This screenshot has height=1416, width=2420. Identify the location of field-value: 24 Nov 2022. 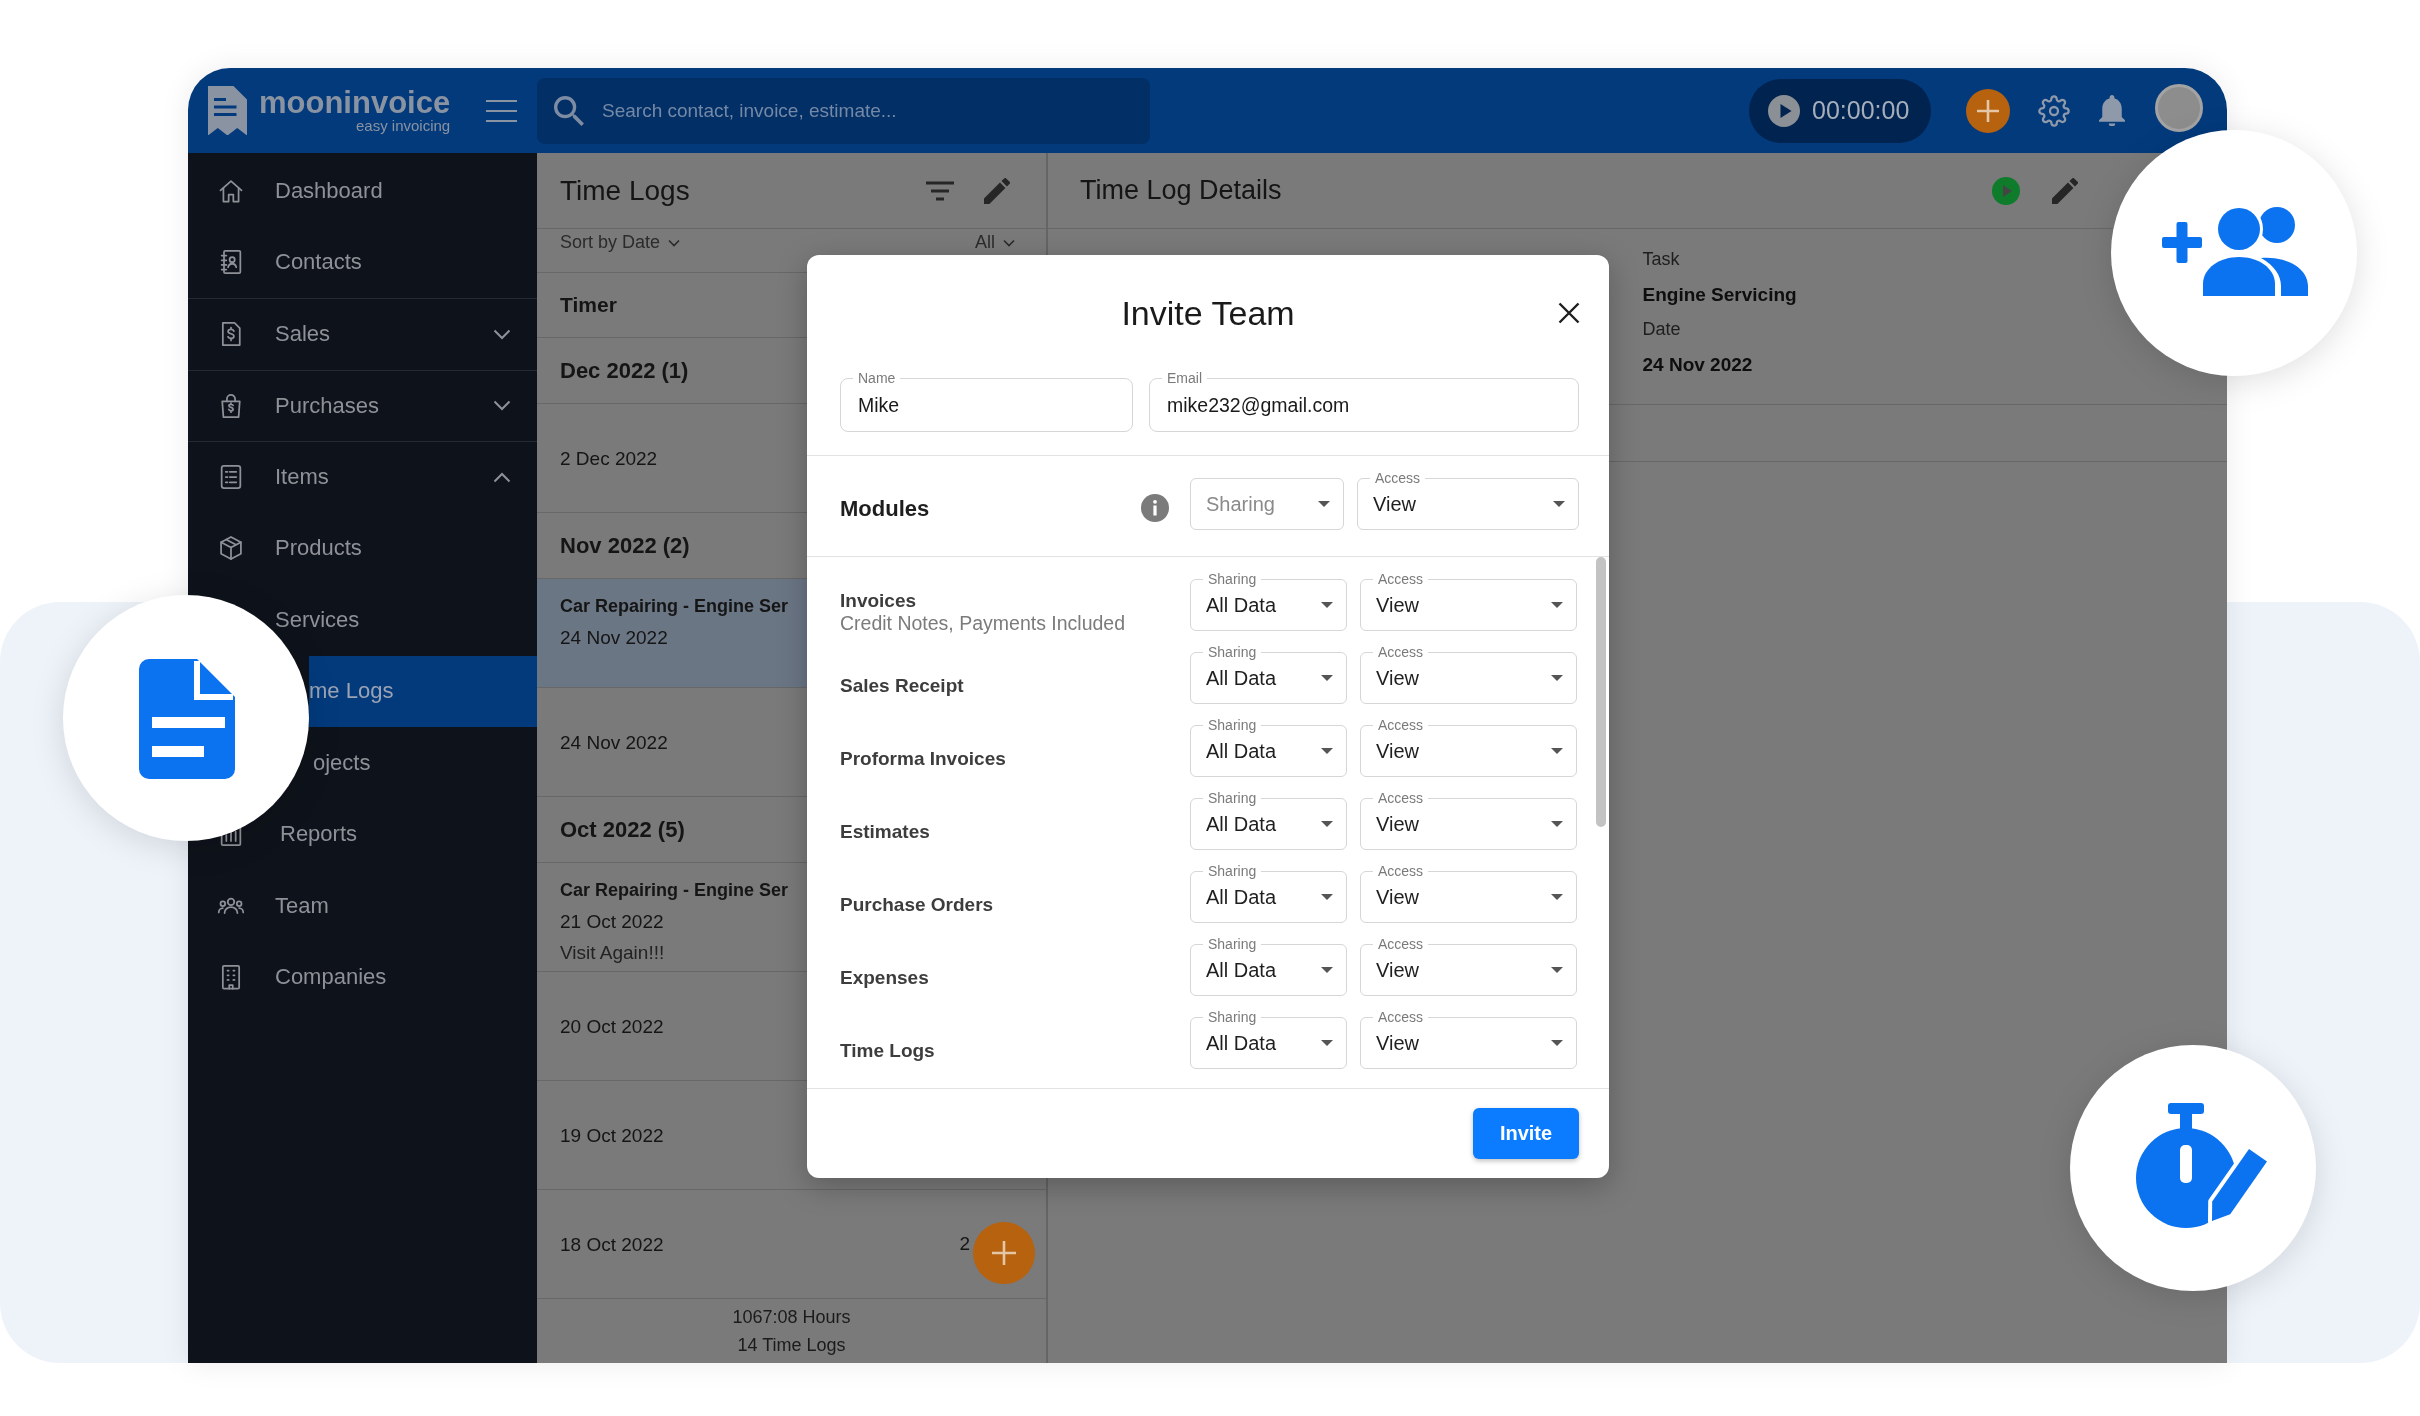
(1698, 365).